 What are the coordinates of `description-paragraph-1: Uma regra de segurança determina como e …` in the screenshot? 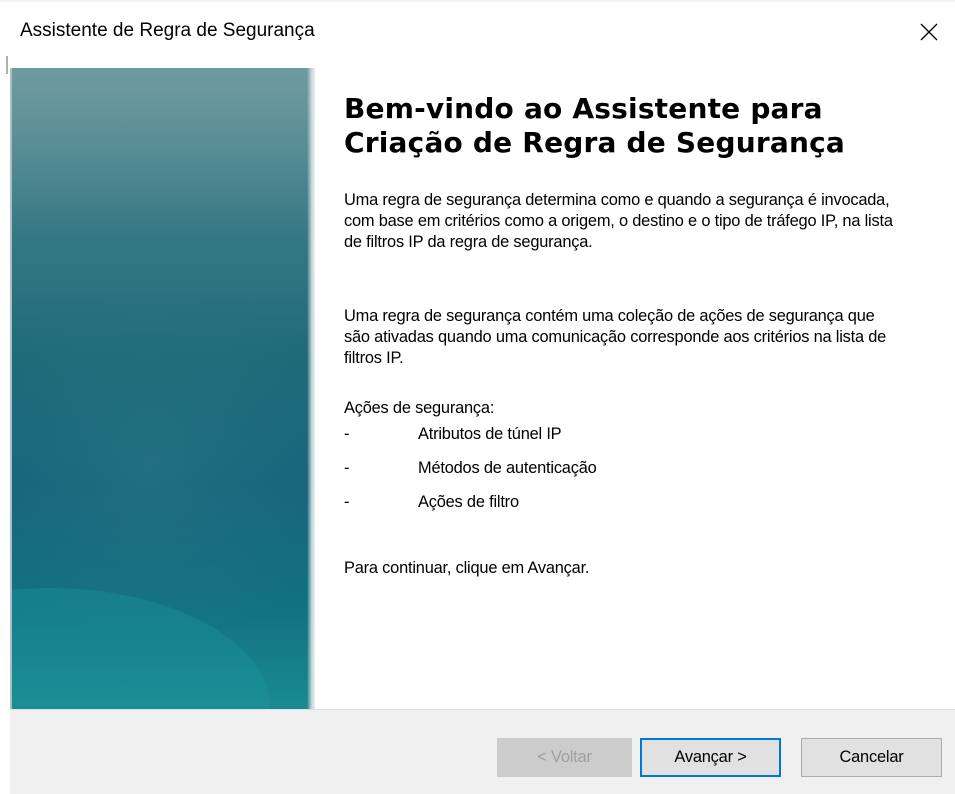 It's located at (618, 221).